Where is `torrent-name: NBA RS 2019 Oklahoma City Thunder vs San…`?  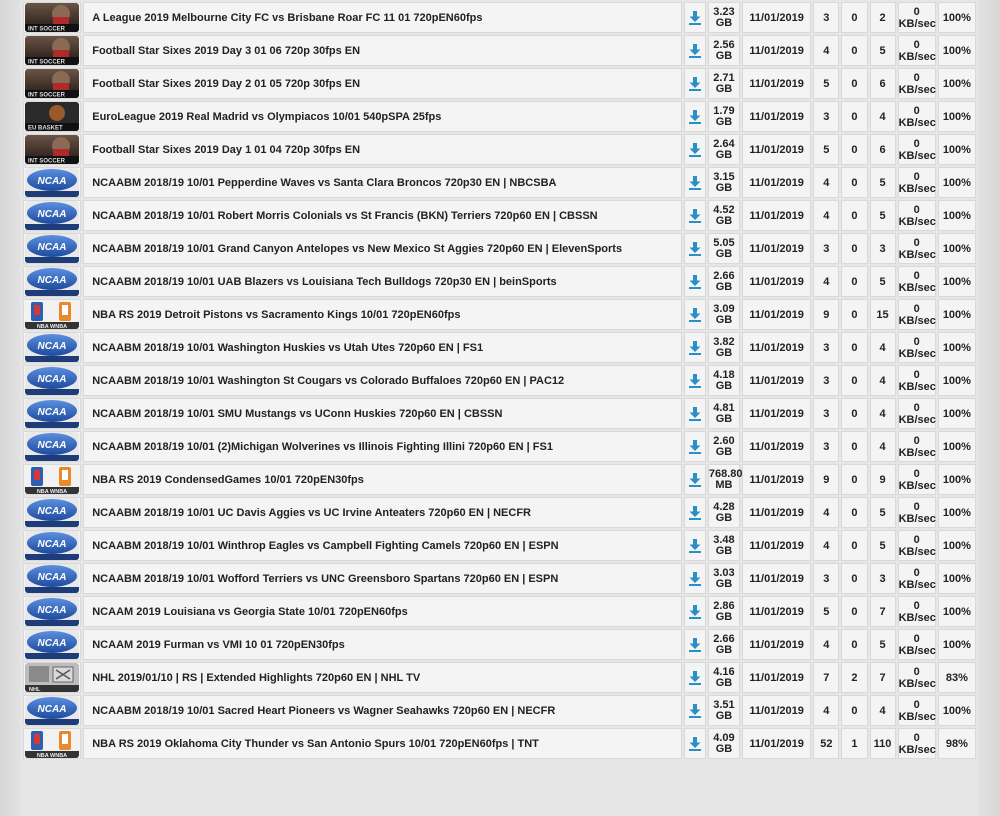 torrent-name: NBA RS 2019 Oklahoma City Thunder vs San… is located at coordinates (382, 743).